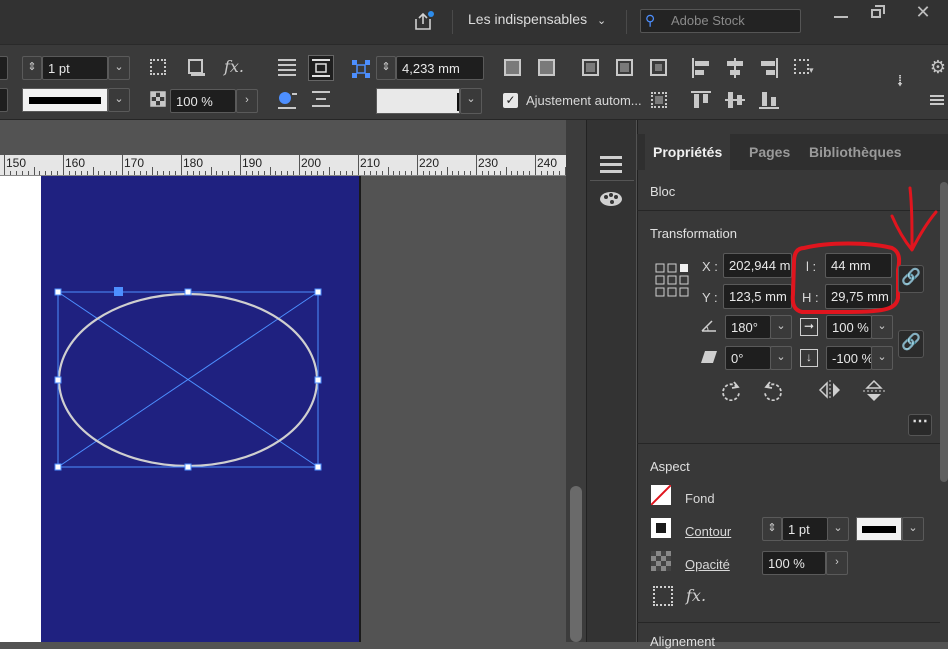 Image resolution: width=948 pixels, height=649 pixels. Describe the element at coordinates (361, 69) in the screenshot. I see `reference-point-icon` at that location.